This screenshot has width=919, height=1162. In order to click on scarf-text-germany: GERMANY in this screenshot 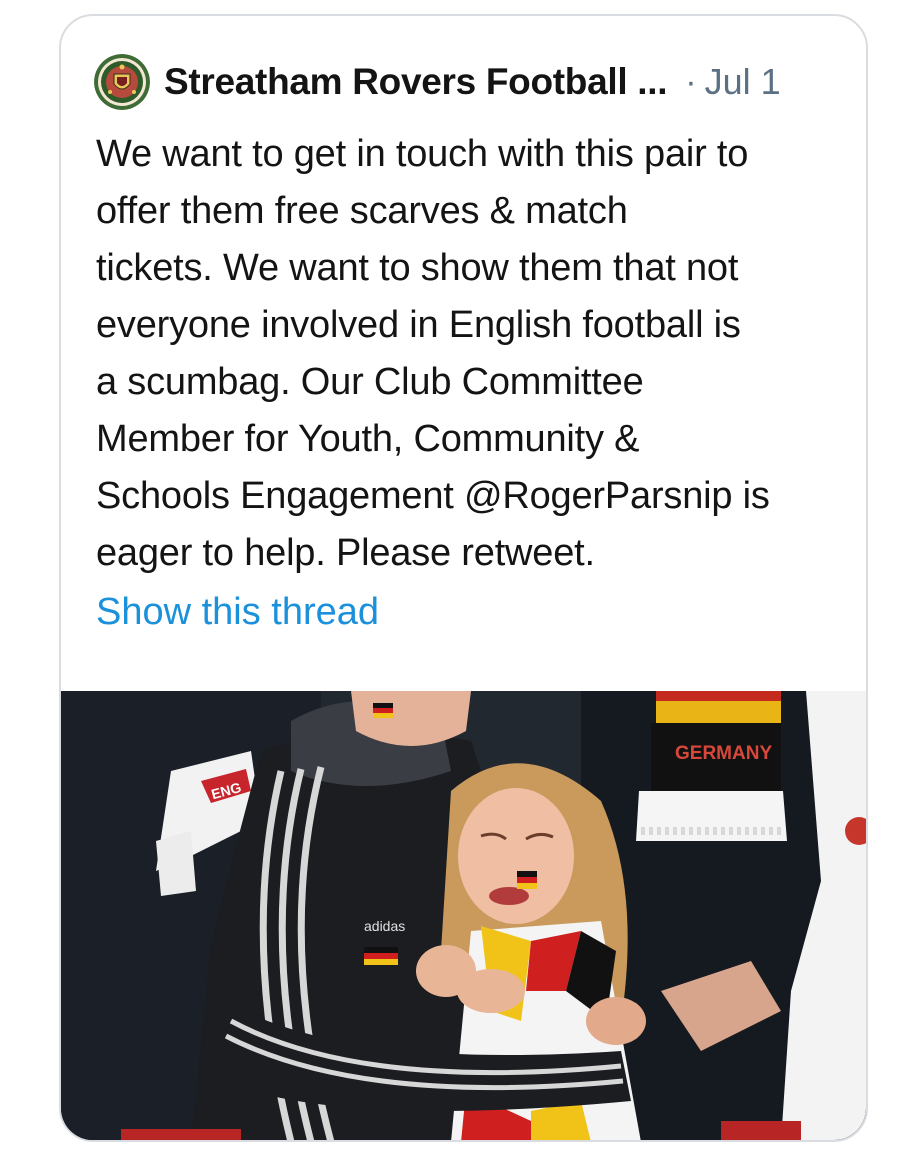, I will do `click(723, 753)`.